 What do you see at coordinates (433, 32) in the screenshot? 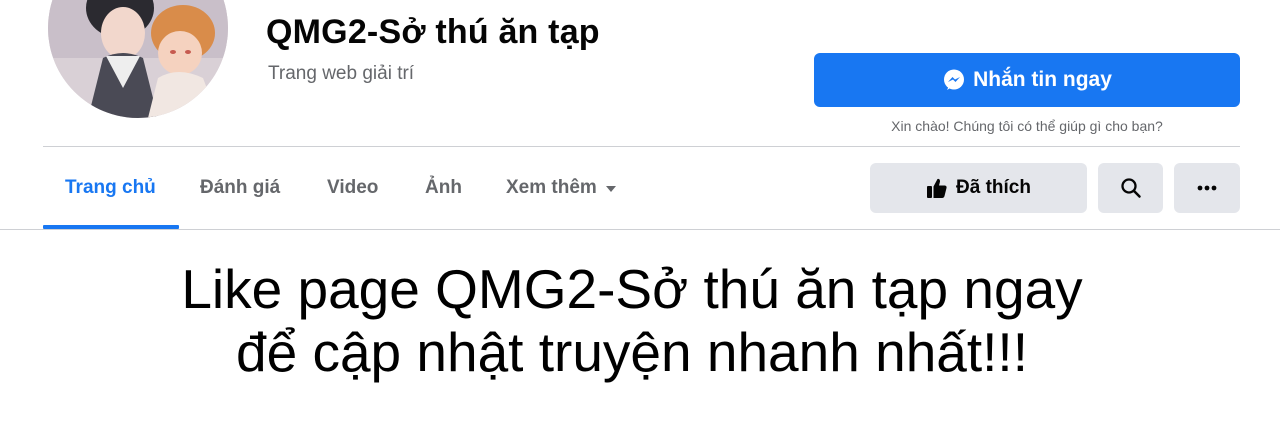
I see `page-title: QMG2-Sở thú ăn tạp` at bounding box center [433, 32].